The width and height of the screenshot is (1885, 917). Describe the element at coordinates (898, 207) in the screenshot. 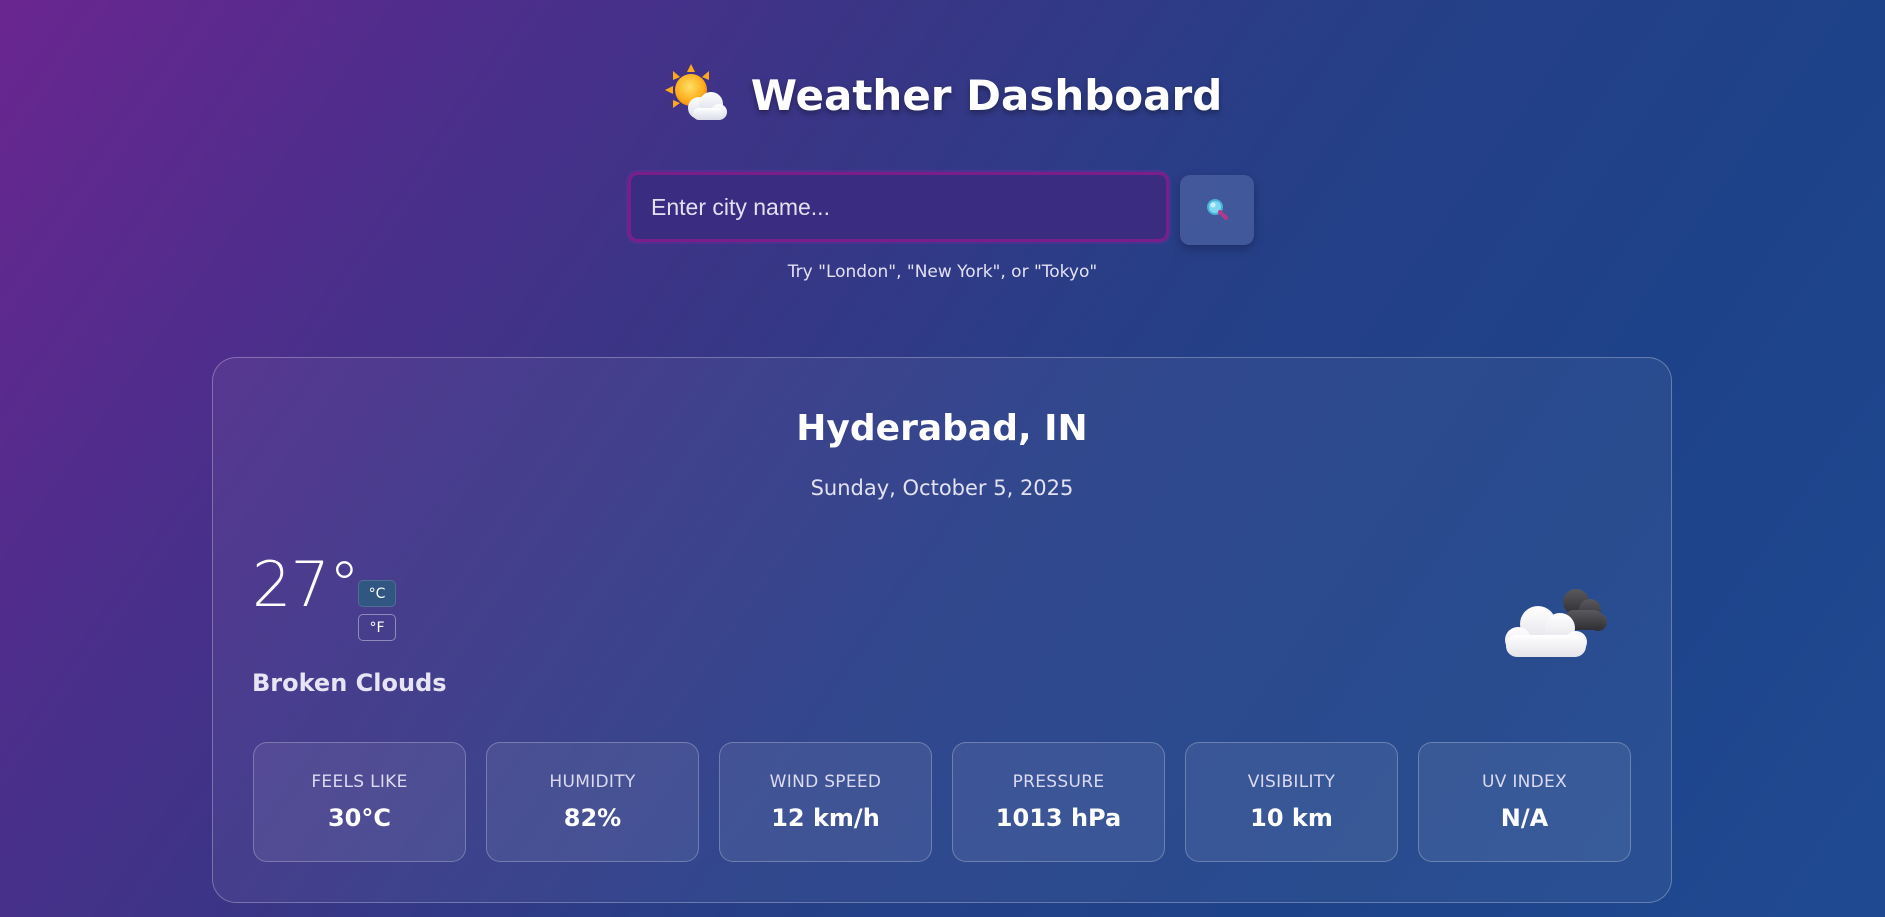

I see `city-search-input` at that location.